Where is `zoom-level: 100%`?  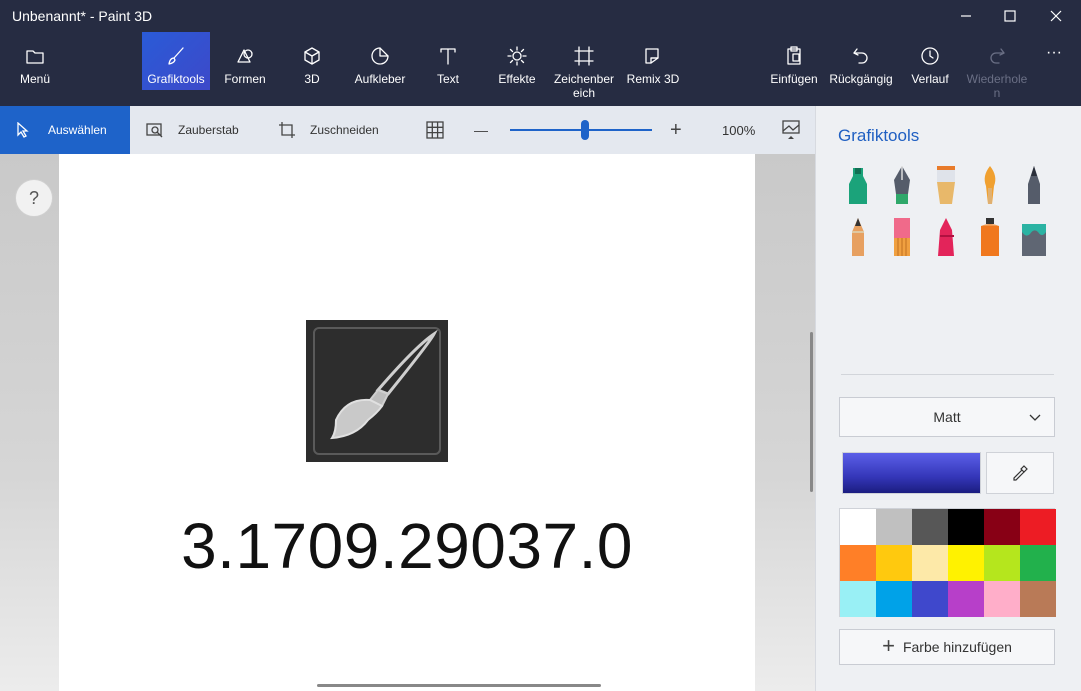
zoom-level: 100% is located at coordinates (739, 130).